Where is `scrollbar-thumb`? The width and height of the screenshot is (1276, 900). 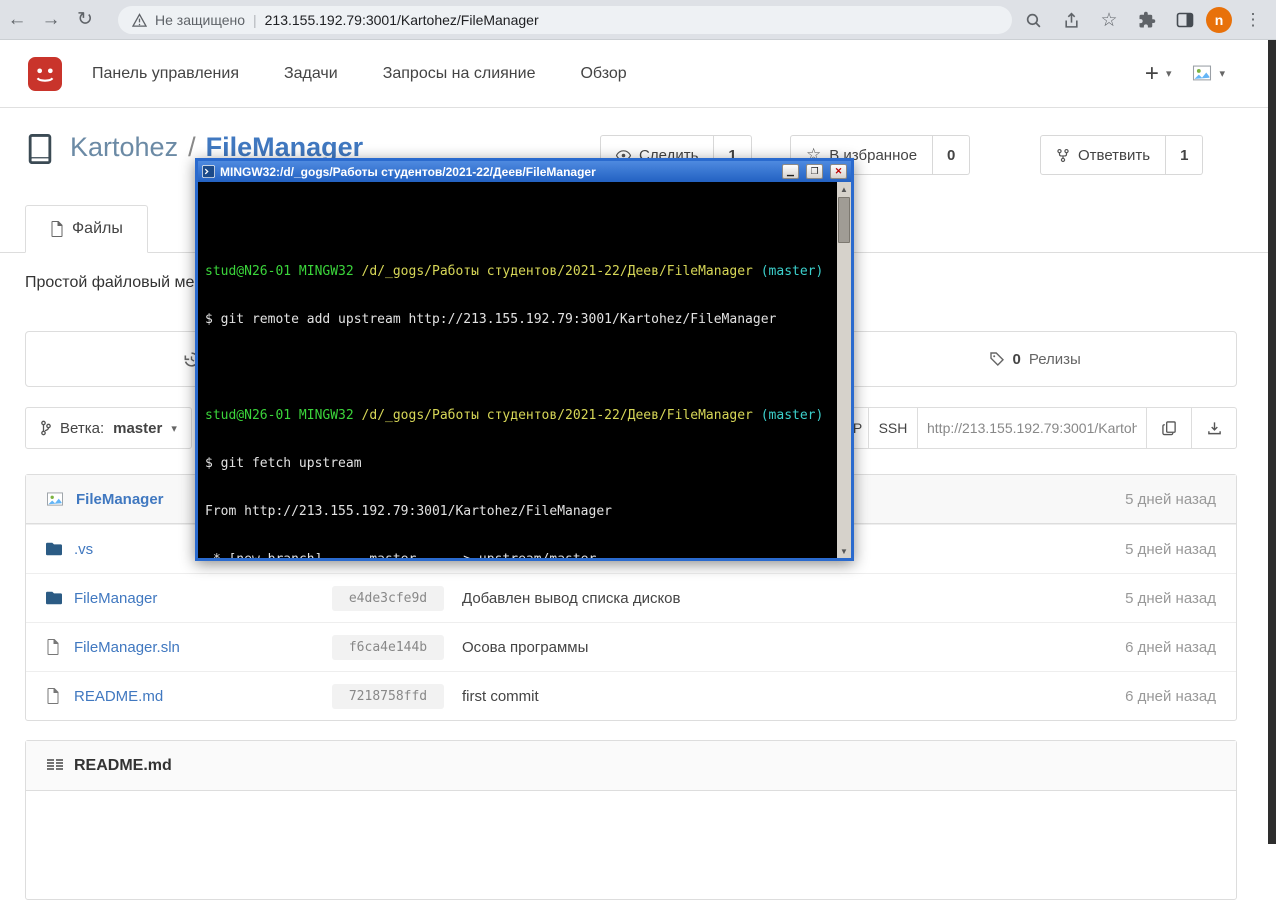 scrollbar-thumb is located at coordinates (844, 220).